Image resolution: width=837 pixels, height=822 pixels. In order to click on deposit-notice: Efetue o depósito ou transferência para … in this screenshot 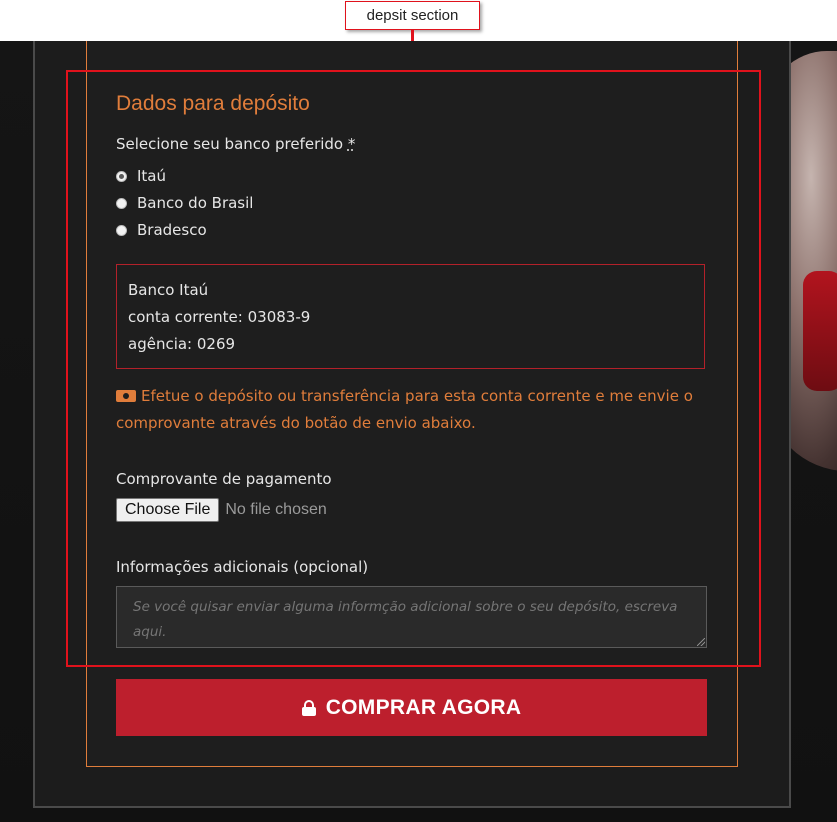, I will do `click(411, 410)`.